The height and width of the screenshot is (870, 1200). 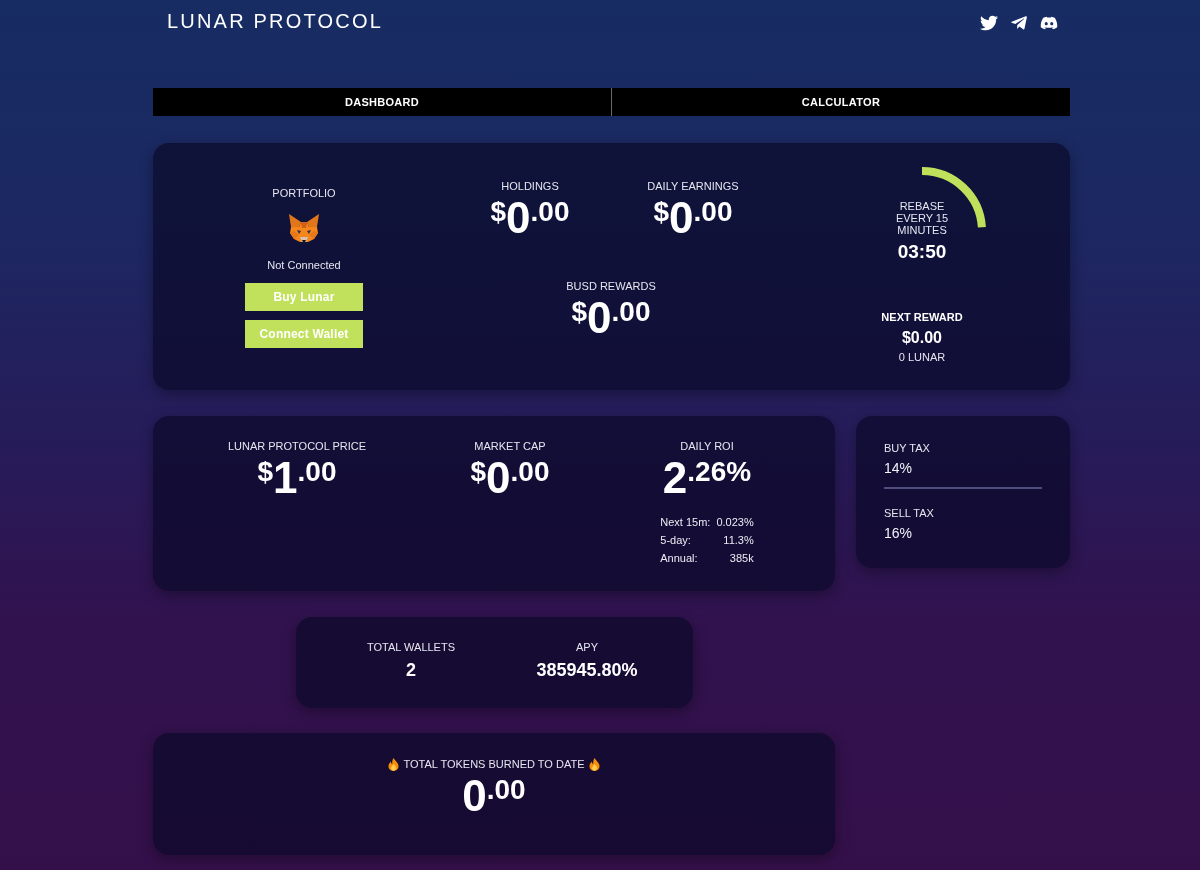 What do you see at coordinates (1019, 23) in the screenshot?
I see `paper-plane-icon` at bounding box center [1019, 23].